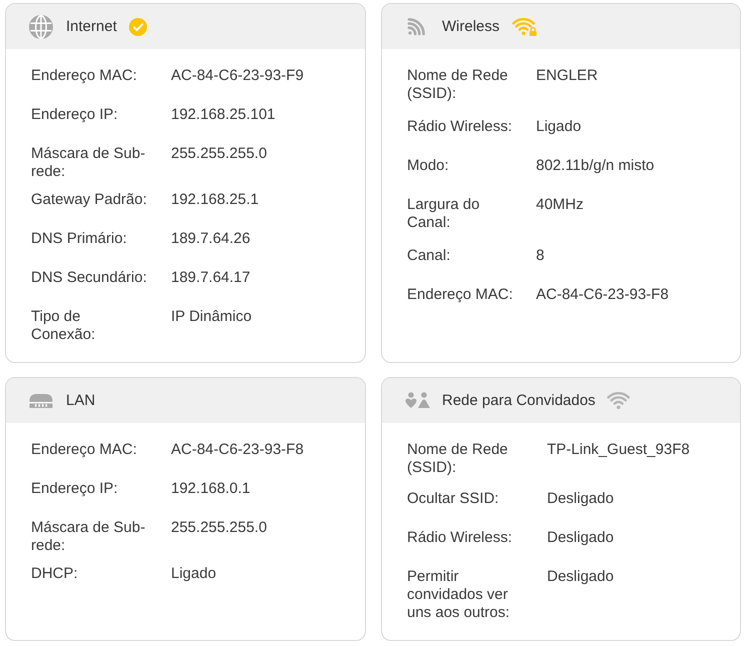 The height and width of the screenshot is (646, 747). Describe the element at coordinates (79, 239) in the screenshot. I see `field-label: DNS Primário:` at that location.